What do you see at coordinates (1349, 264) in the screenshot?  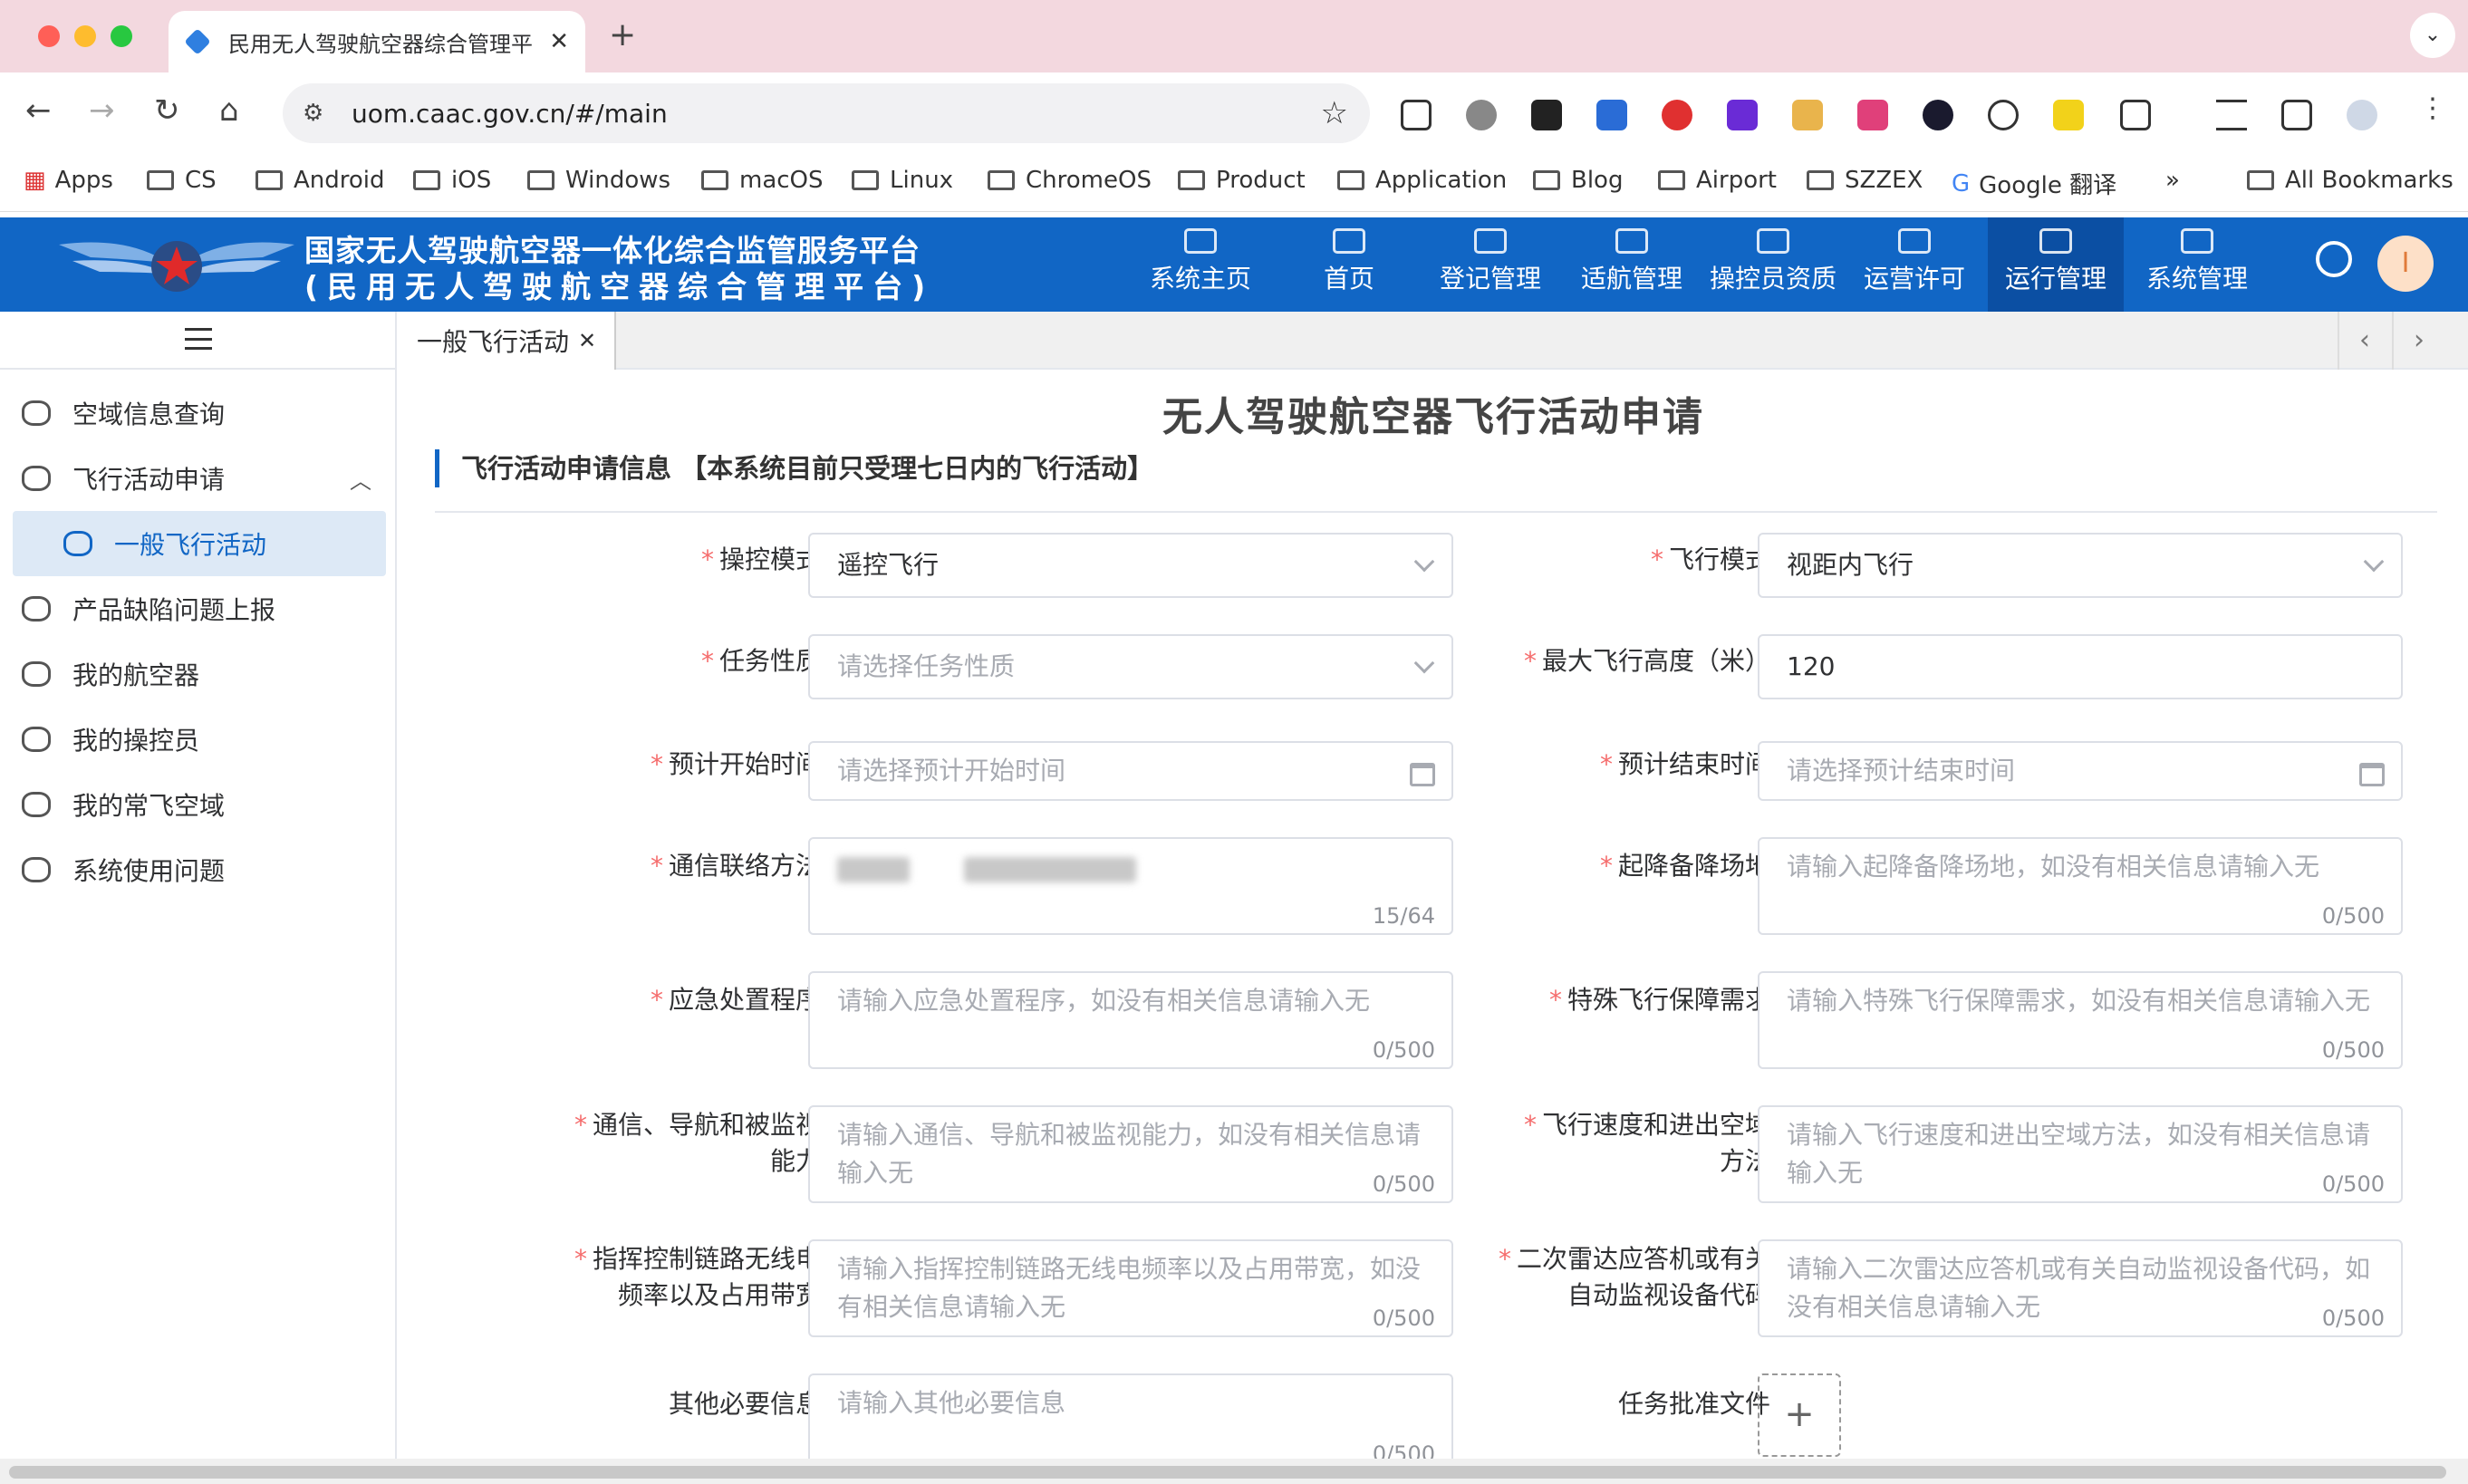 I see `nav-home: 首页` at bounding box center [1349, 264].